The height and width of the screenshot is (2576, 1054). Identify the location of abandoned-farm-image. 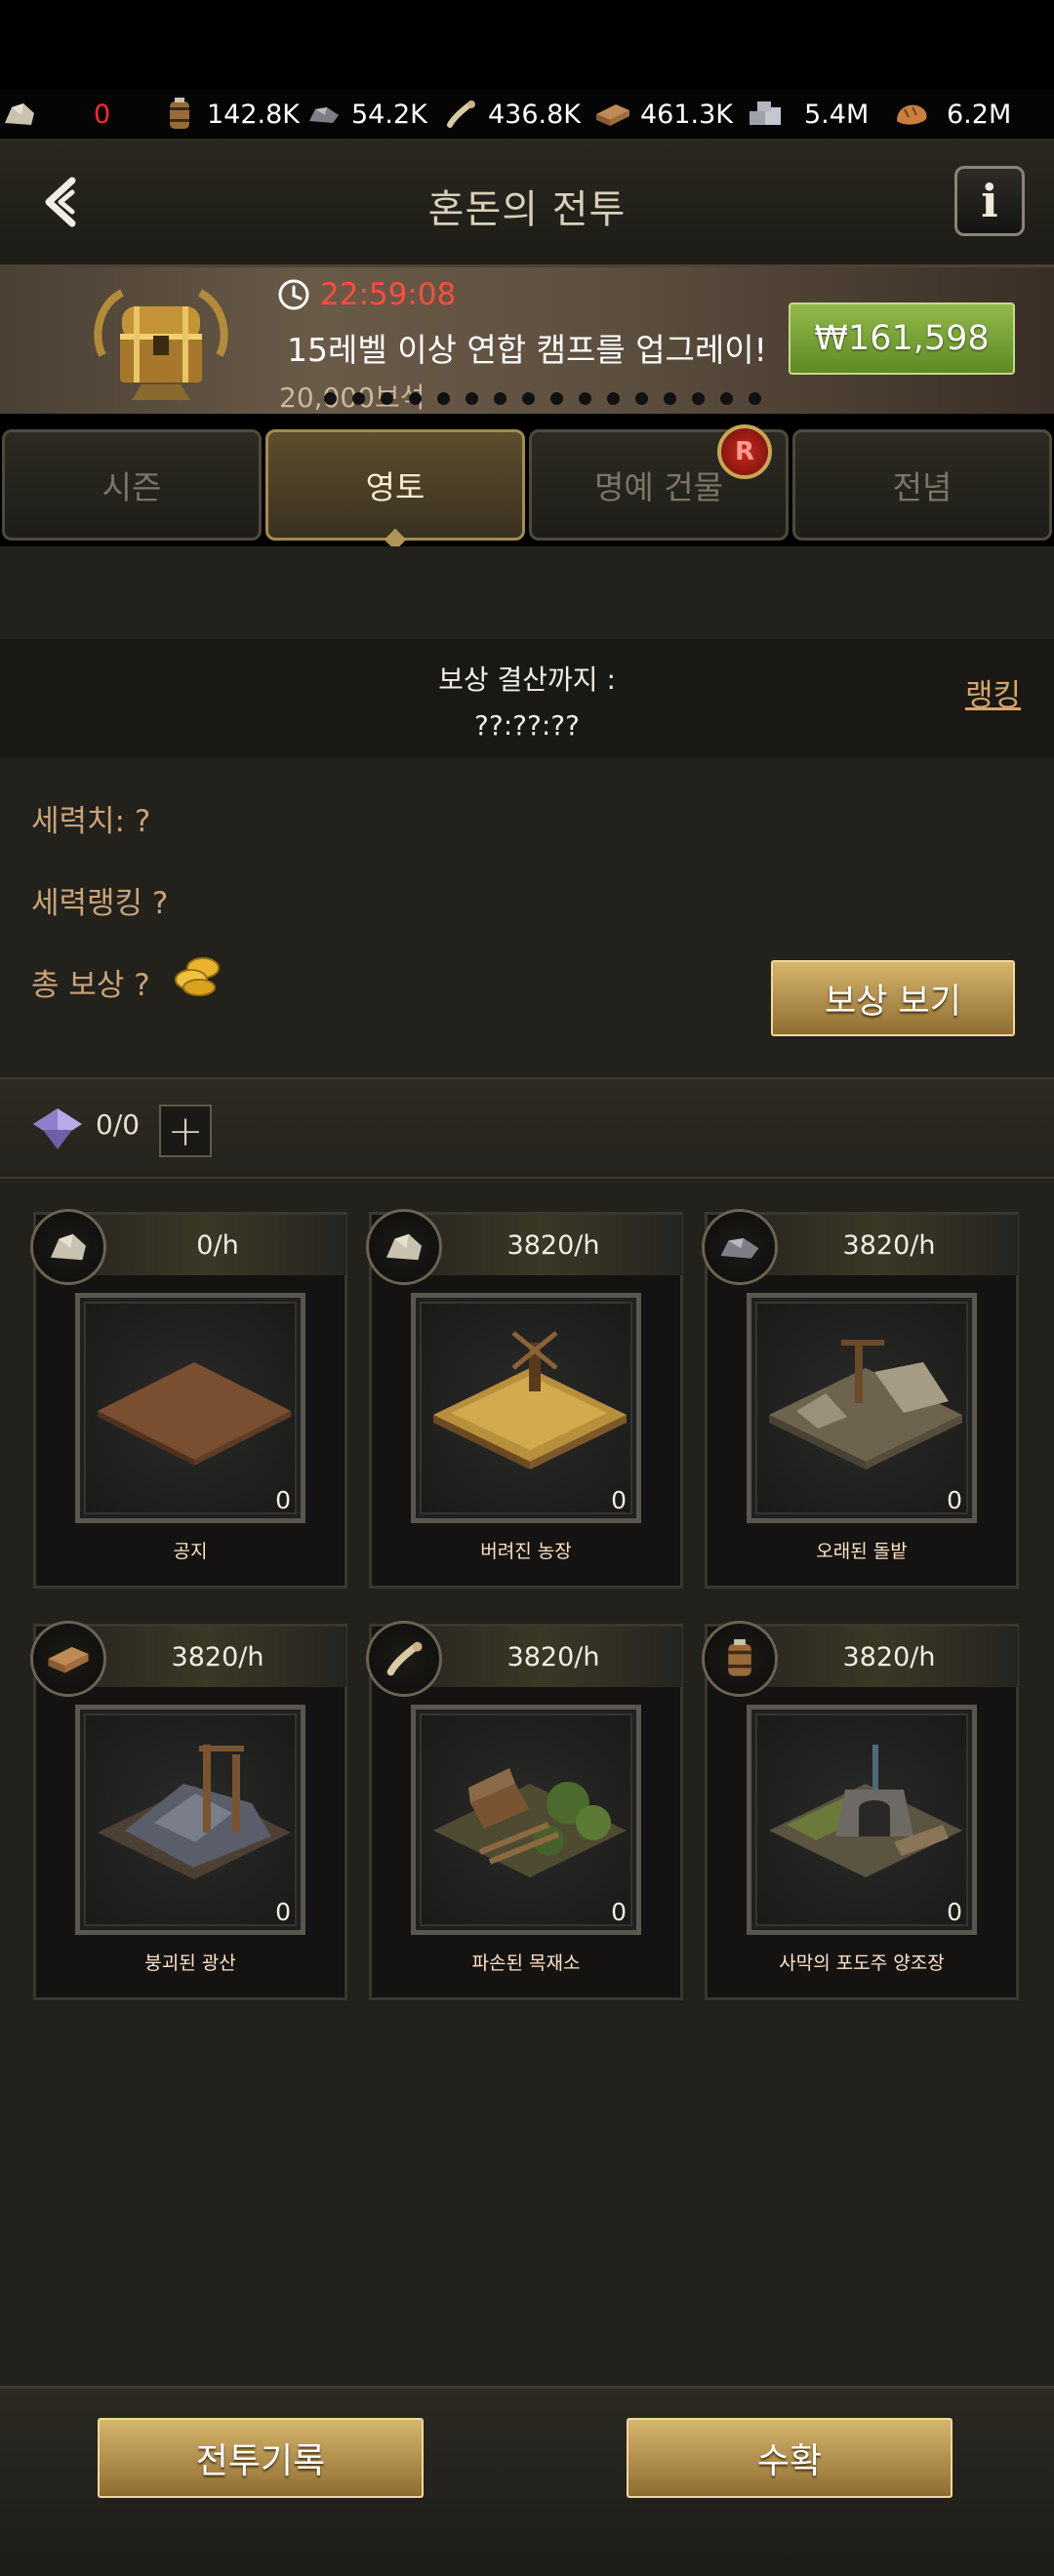
(530, 1400).